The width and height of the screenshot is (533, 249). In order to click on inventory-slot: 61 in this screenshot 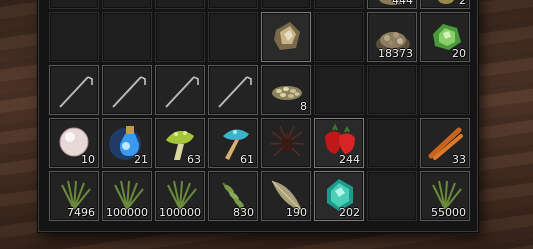, I will do `click(233, 143)`.